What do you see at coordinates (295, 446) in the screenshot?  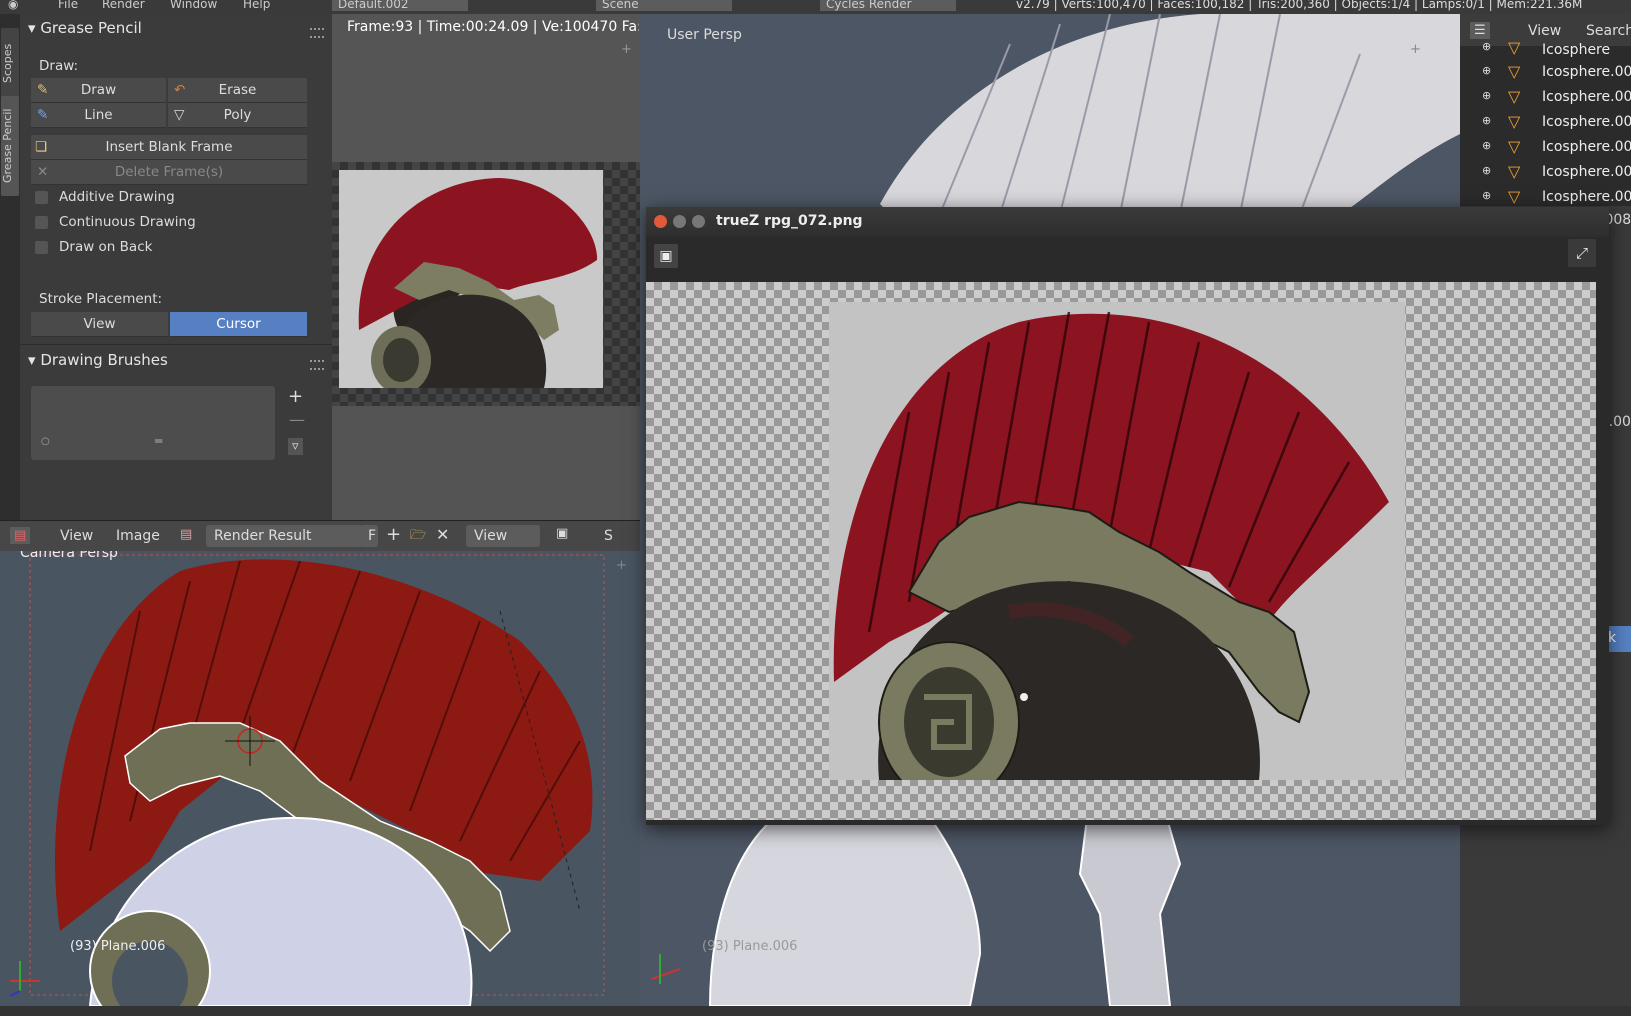 I see `brush-specials-icon: ▿` at bounding box center [295, 446].